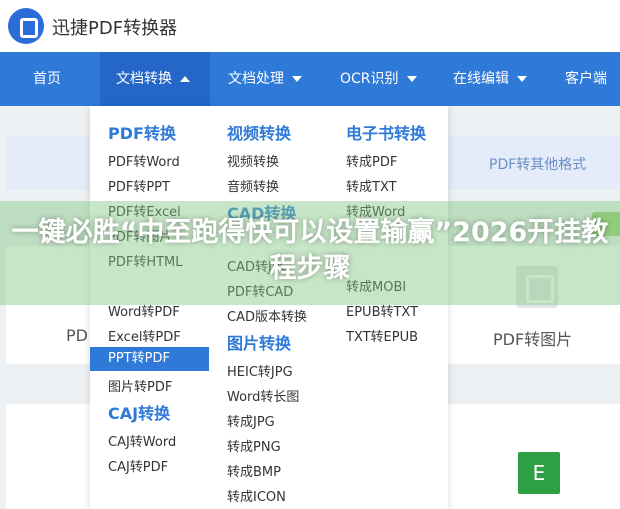 The height and width of the screenshot is (509, 620). What do you see at coordinates (537, 164) in the screenshot?
I see `category-tab-pdf-to-other: PDF转其他格式` at bounding box center [537, 164].